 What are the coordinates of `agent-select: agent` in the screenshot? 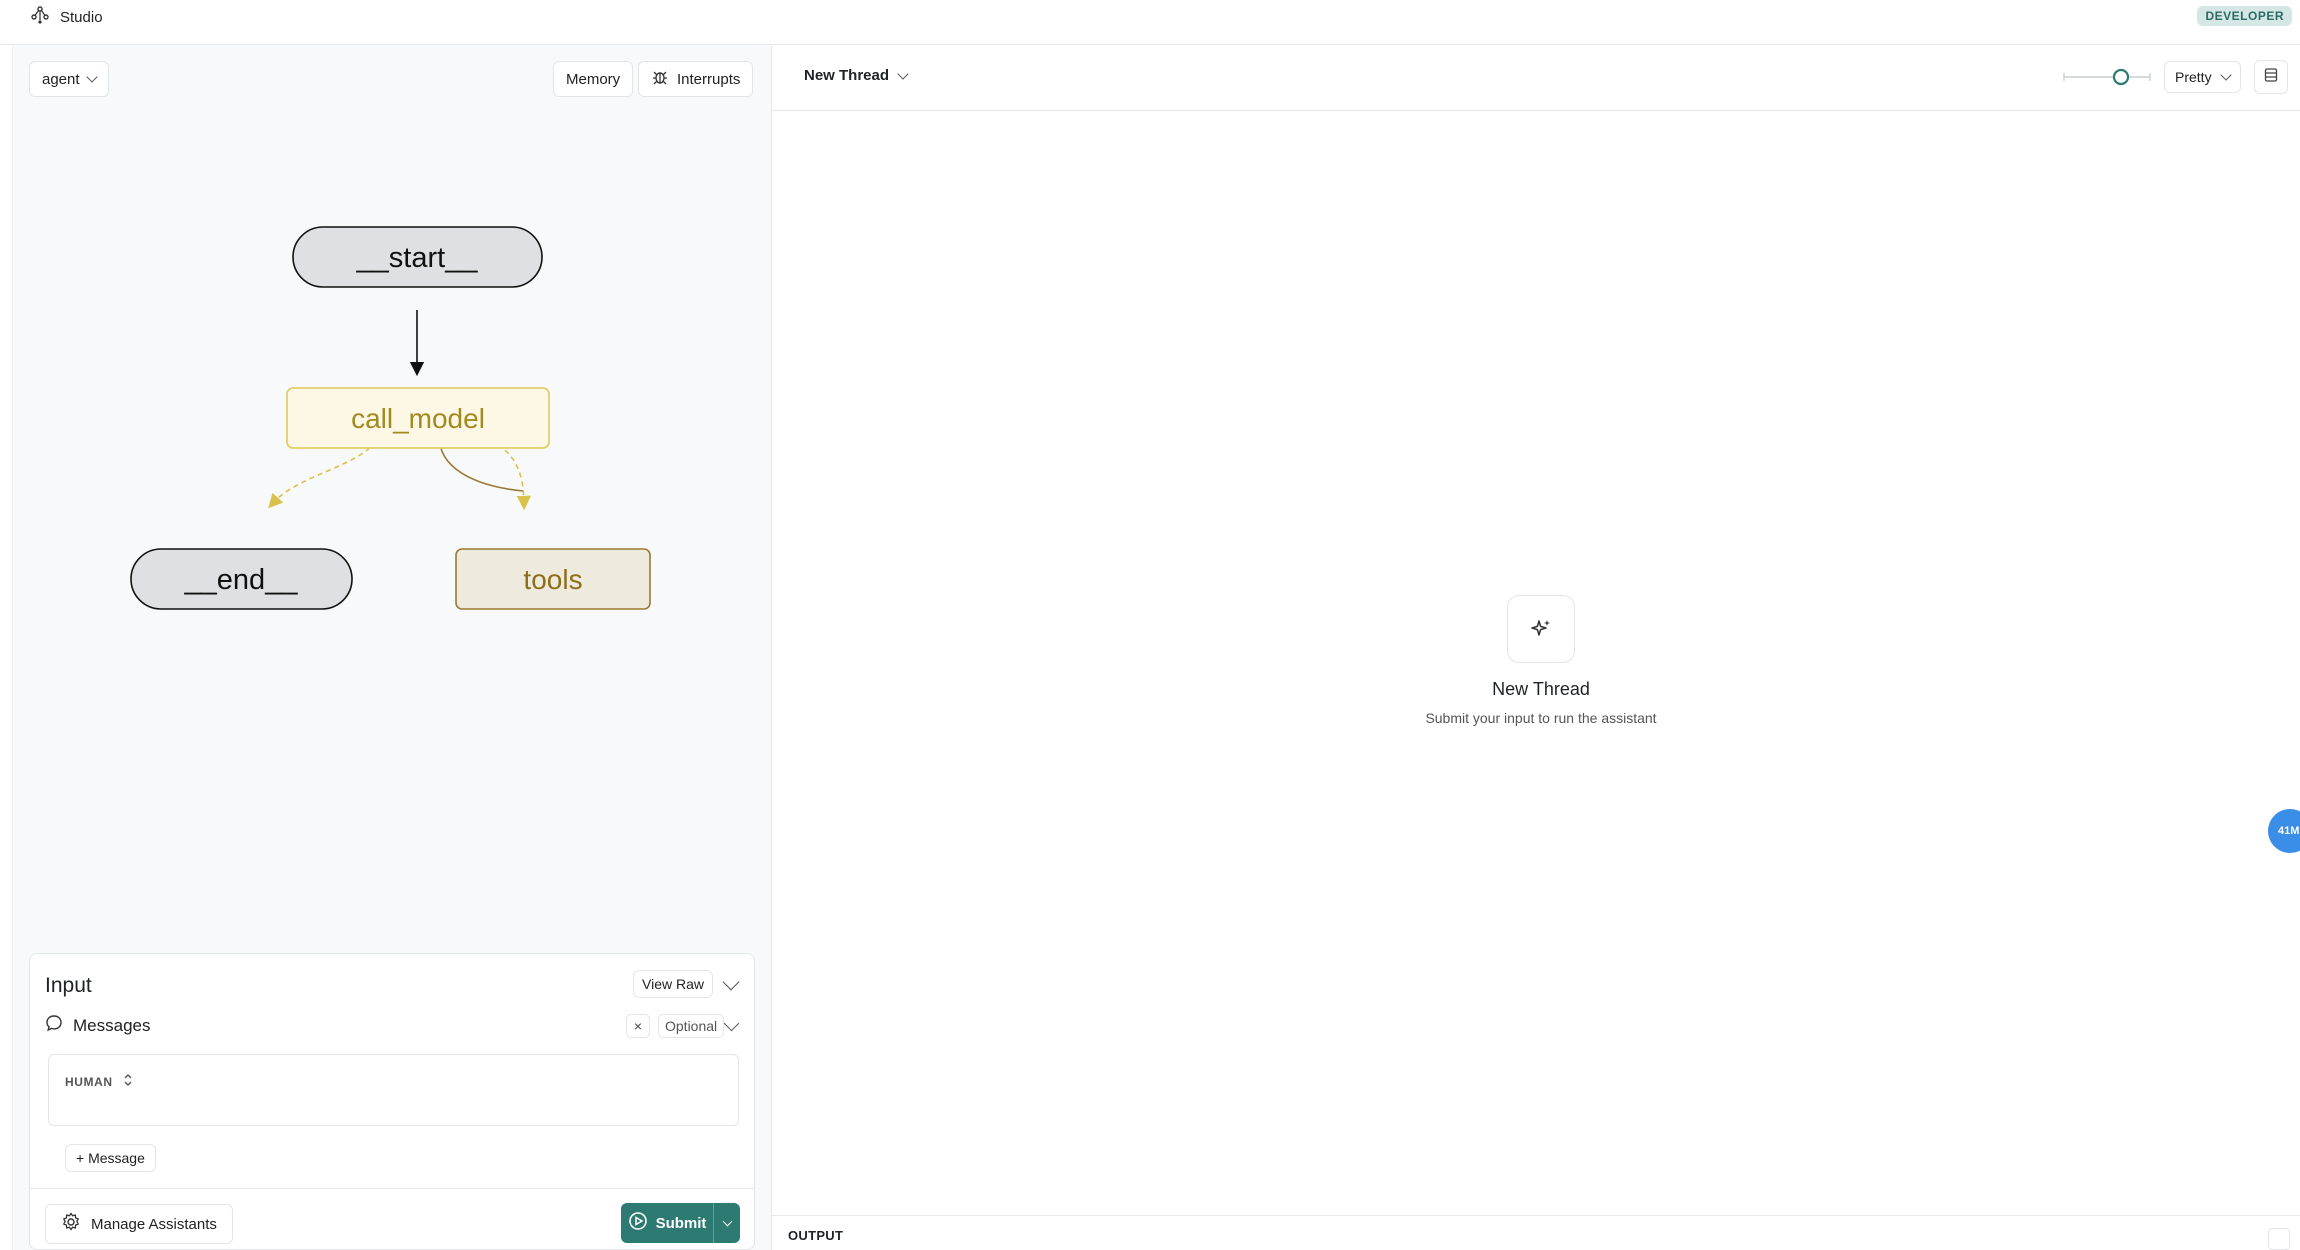 It's located at (69, 79).